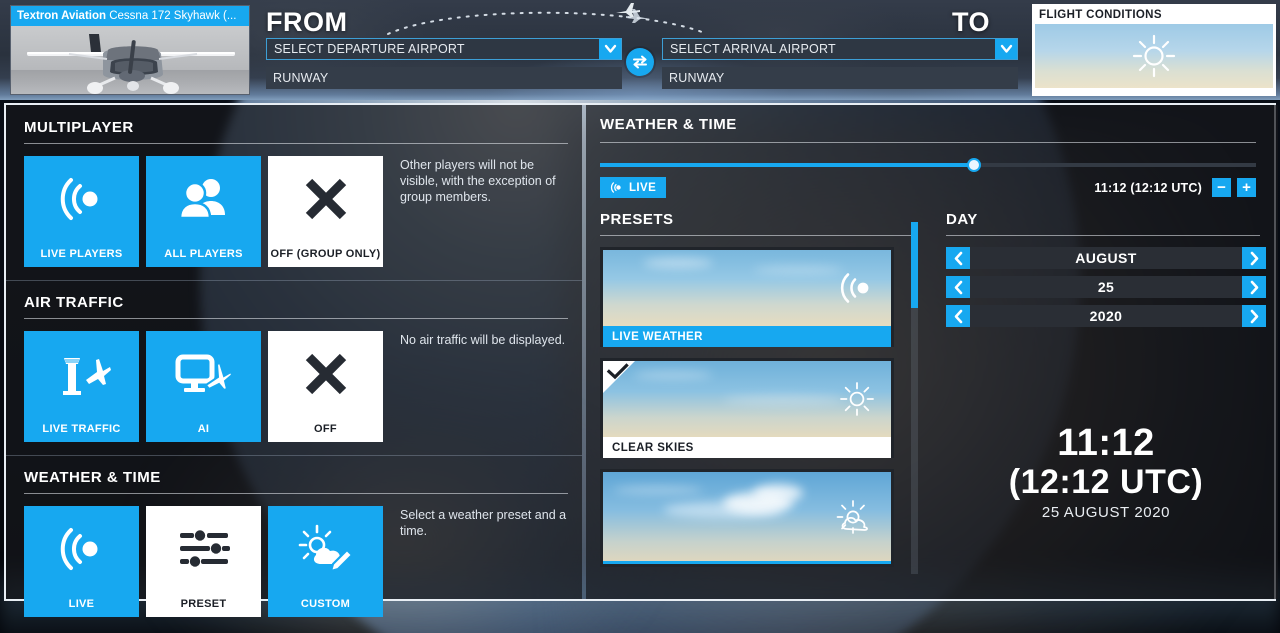 The image size is (1280, 633). I want to click on time-decrease-button: −, so click(1221, 187).